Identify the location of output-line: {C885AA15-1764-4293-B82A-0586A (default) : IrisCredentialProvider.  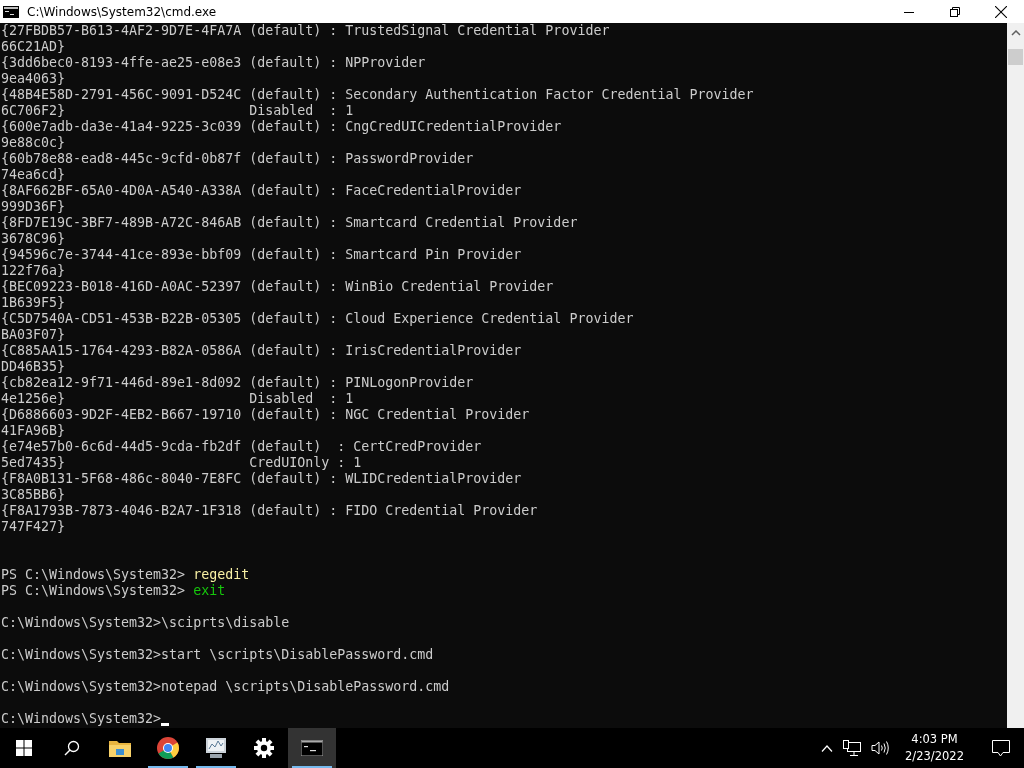
(262, 351).